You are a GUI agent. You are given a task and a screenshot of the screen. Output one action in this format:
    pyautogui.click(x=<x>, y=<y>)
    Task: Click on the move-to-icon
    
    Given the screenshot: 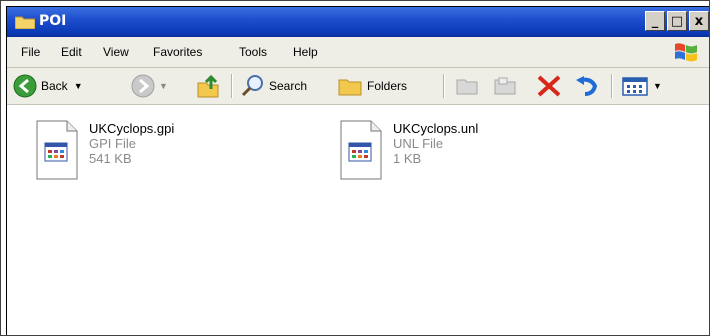 What is the action you would take?
    pyautogui.click(x=467, y=87)
    